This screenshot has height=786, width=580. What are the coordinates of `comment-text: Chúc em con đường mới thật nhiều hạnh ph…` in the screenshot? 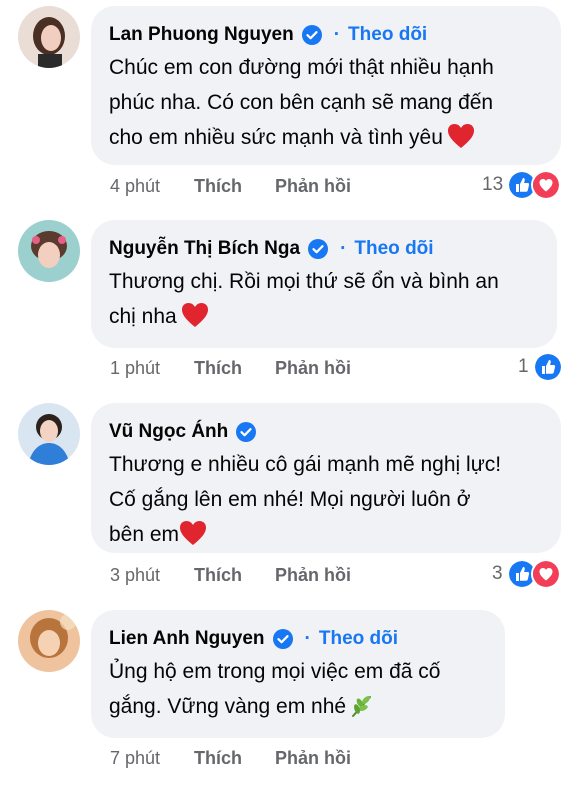 It's located at (301, 102).